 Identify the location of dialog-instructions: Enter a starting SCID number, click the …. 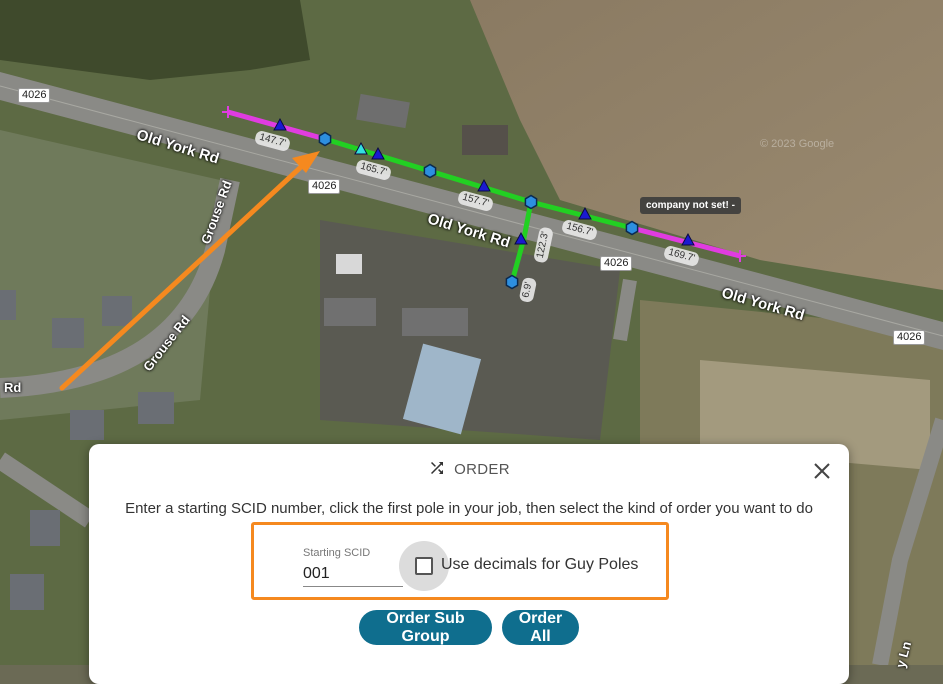
(469, 508).